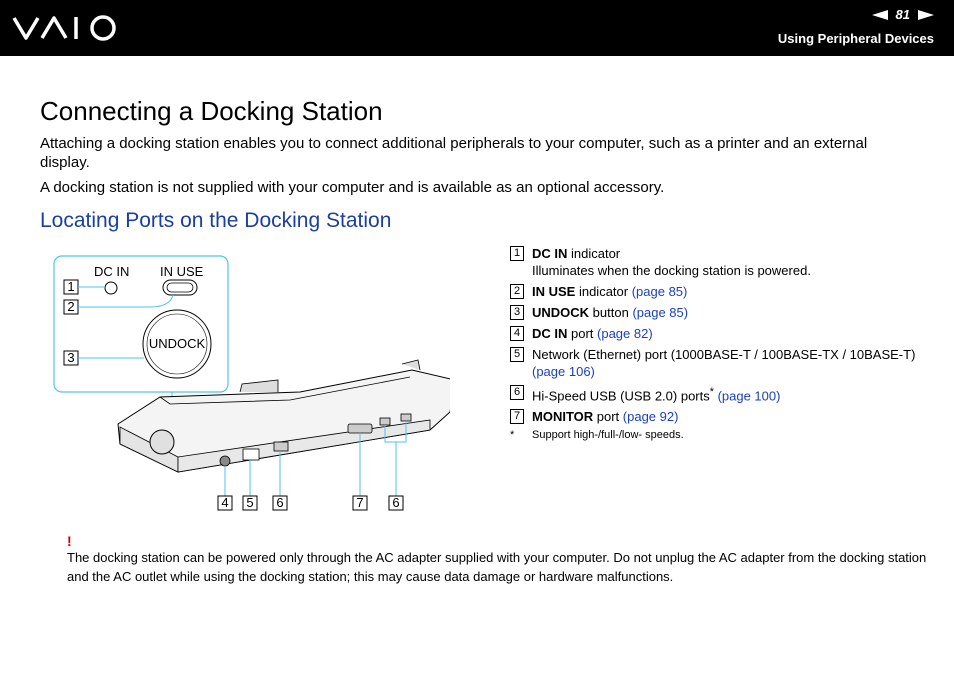  I want to click on legend-item-4: 4 DC IN port (page 82), so click(720, 333).